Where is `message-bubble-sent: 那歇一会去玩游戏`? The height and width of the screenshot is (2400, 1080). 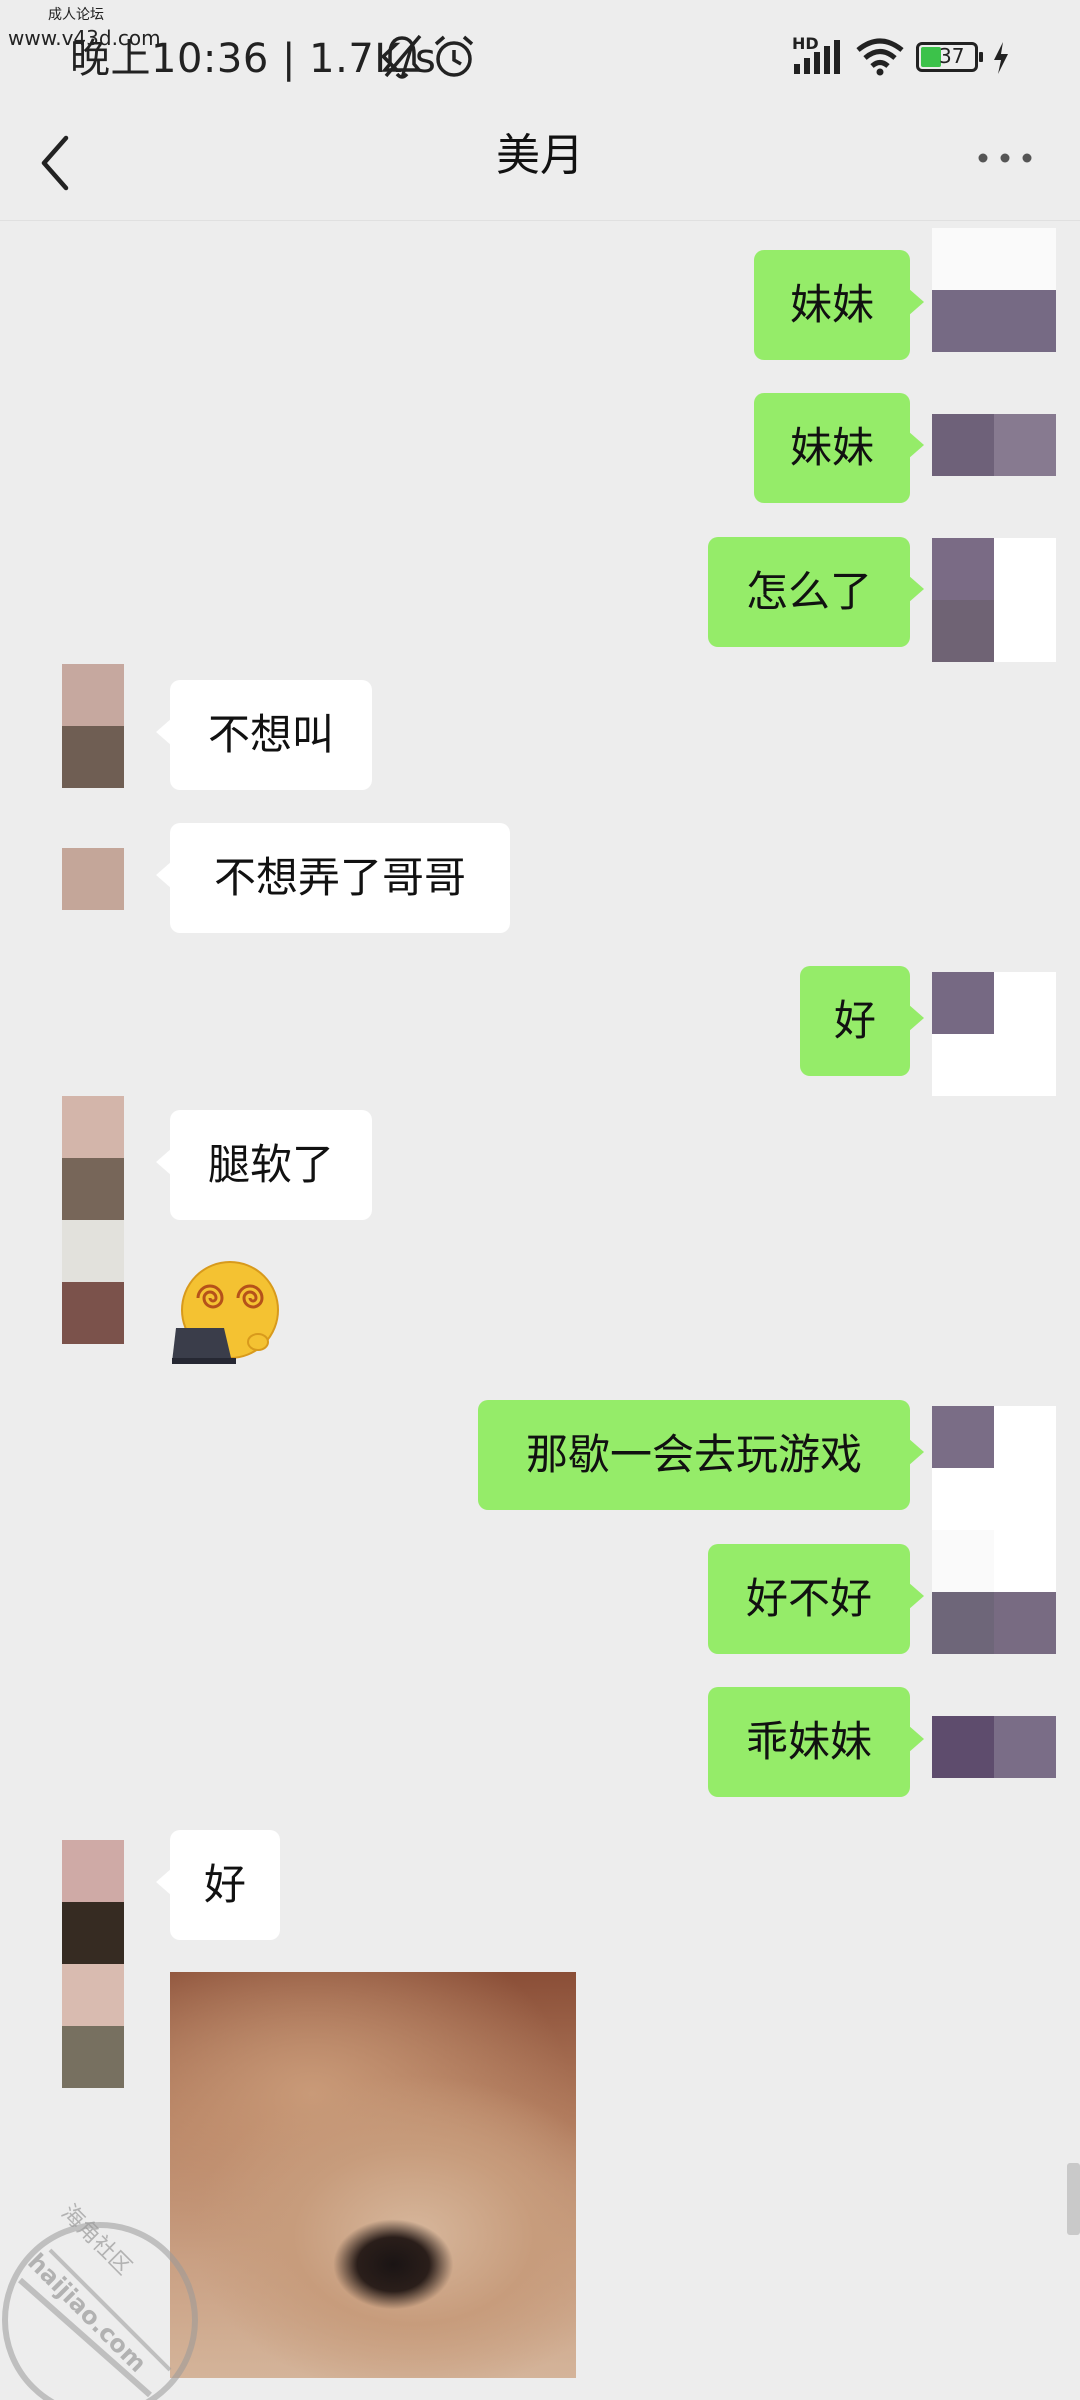
message-bubble-sent: 那歇一会去玩游戏 is located at coordinates (701, 1455).